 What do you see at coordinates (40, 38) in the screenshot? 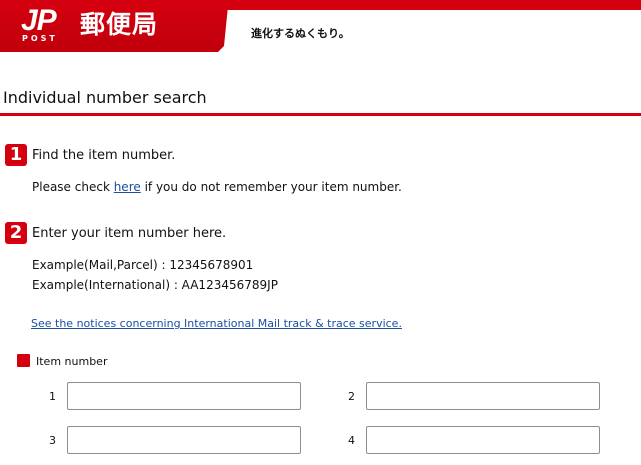
I see `post-logo-text: POST` at bounding box center [40, 38].